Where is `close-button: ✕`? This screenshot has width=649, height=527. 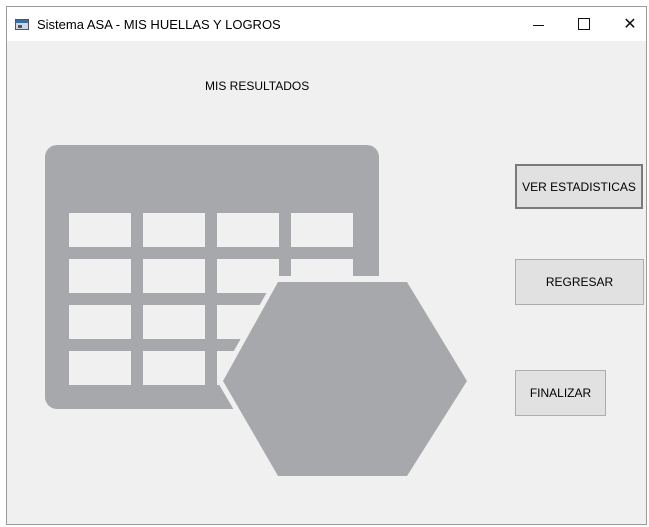 close-button: ✕ is located at coordinates (626, 24).